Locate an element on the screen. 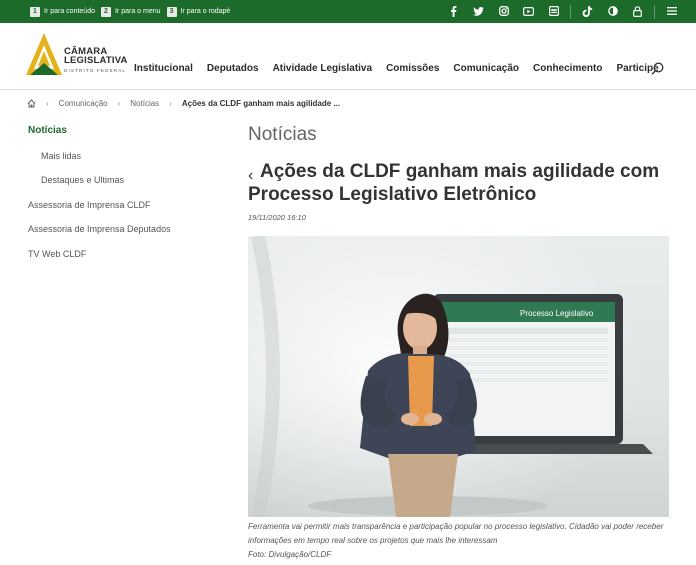 Image resolution: width=696 pixels, height=565 pixels. logo-line-2: LEGISLATIVA is located at coordinates (96, 60).